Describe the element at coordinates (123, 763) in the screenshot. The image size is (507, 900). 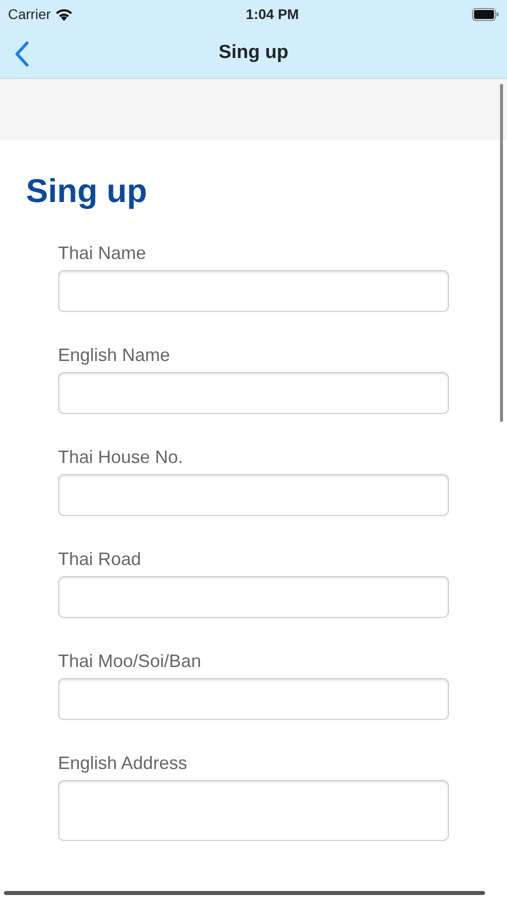
I see `field-label: English Address` at that location.